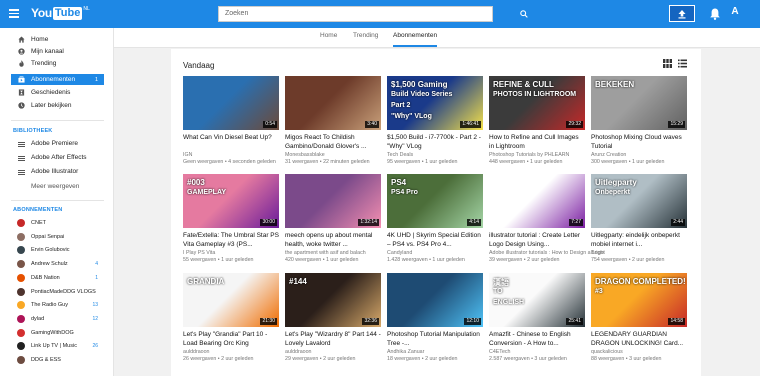 The height and width of the screenshot is (376, 760). Describe the element at coordinates (537, 201) in the screenshot. I see `video-thumbnail: 7:27` at that location.